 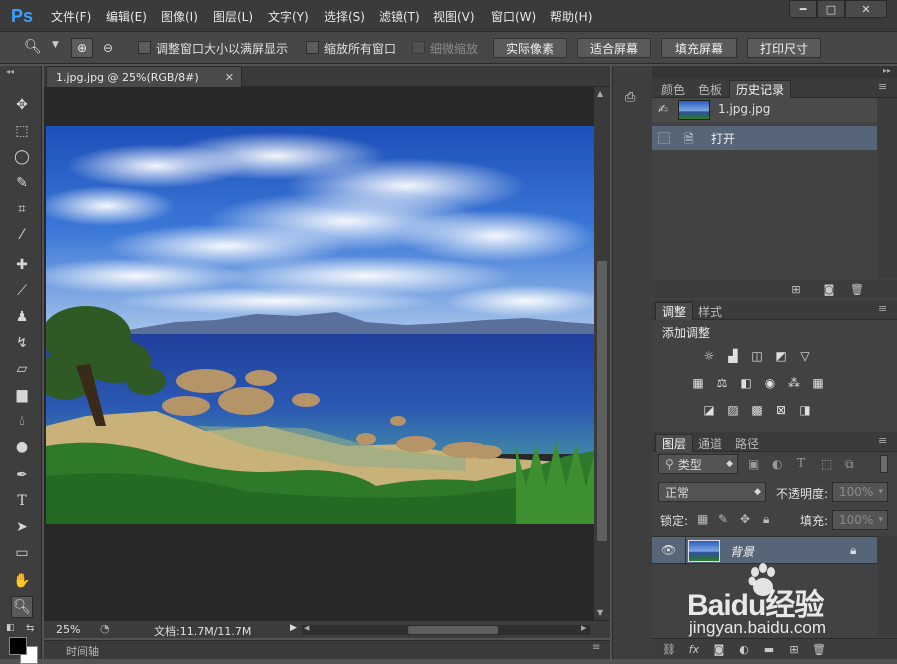 What do you see at coordinates (698, 383) in the screenshot?
I see `hue-saturation-icon: ▦` at bounding box center [698, 383].